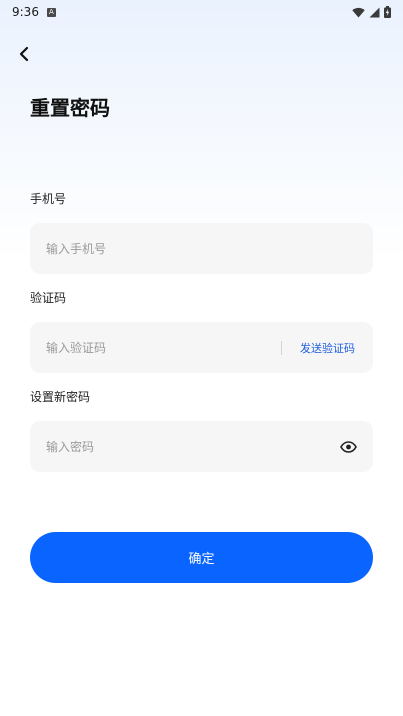  Describe the element at coordinates (281, 347) in the screenshot. I see `code-divider` at that location.